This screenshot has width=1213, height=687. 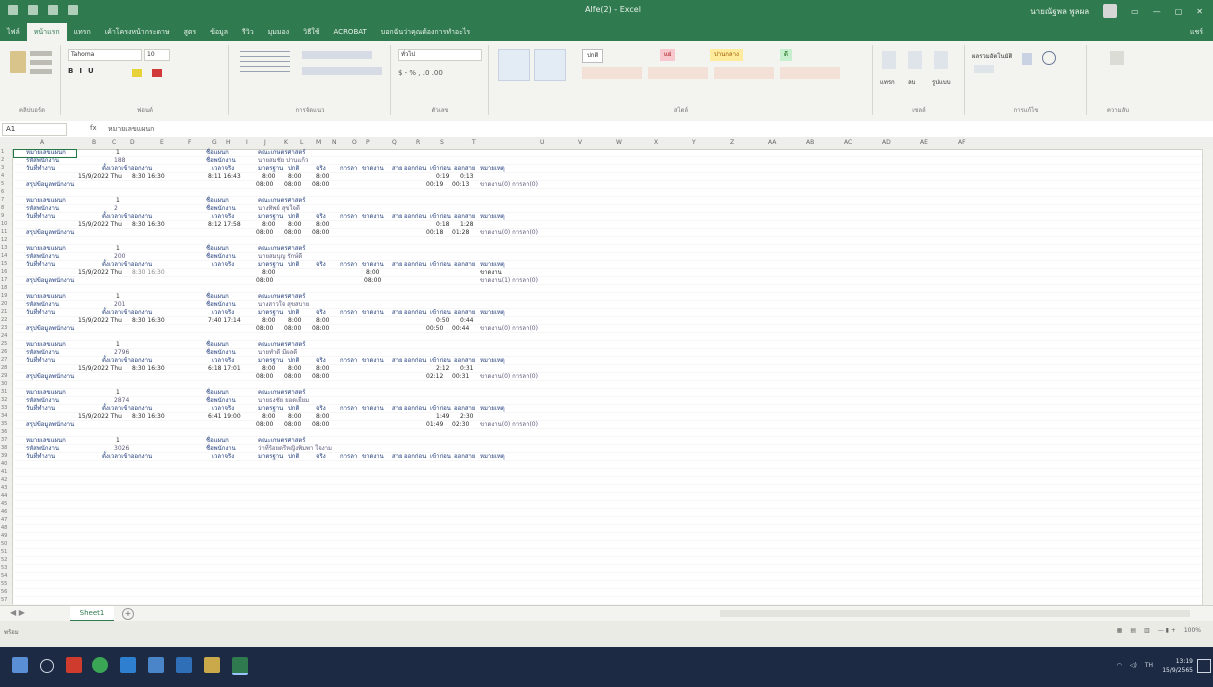 I want to click on row-header: 27, so click(x=4, y=360).